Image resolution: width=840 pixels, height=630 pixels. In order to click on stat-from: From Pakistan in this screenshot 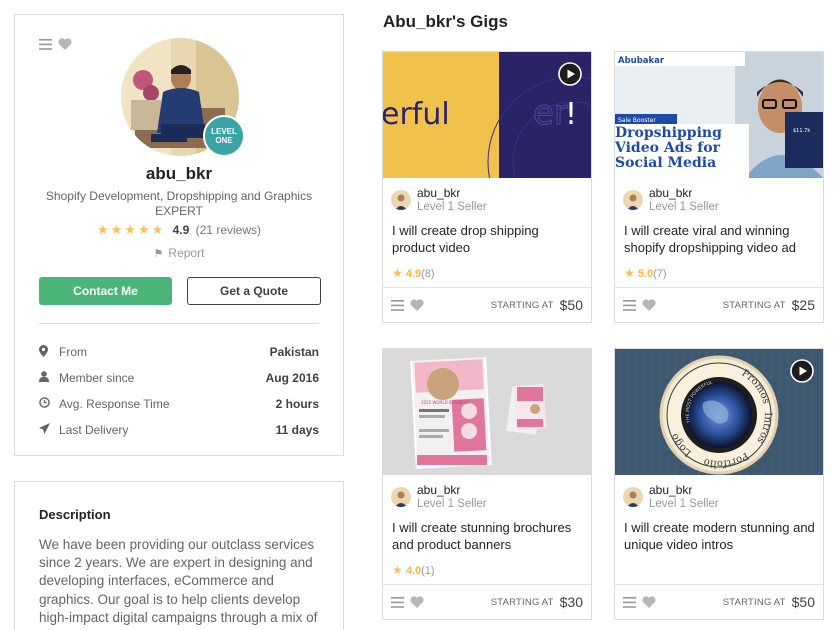, I will do `click(179, 352)`.